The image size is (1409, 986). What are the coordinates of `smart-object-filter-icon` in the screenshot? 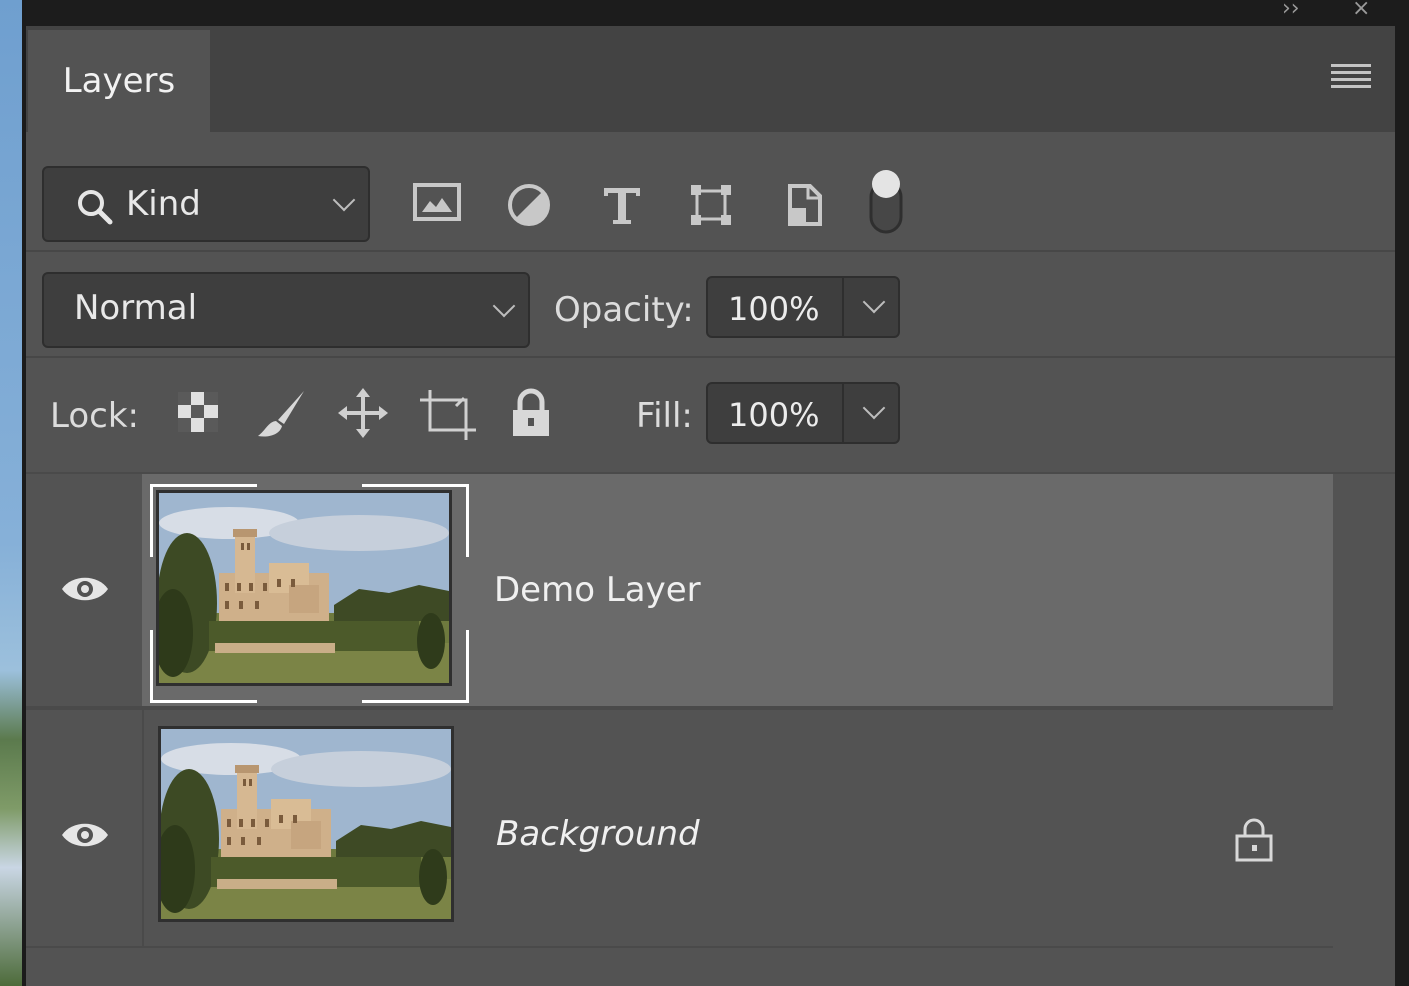 It's located at (805, 205).